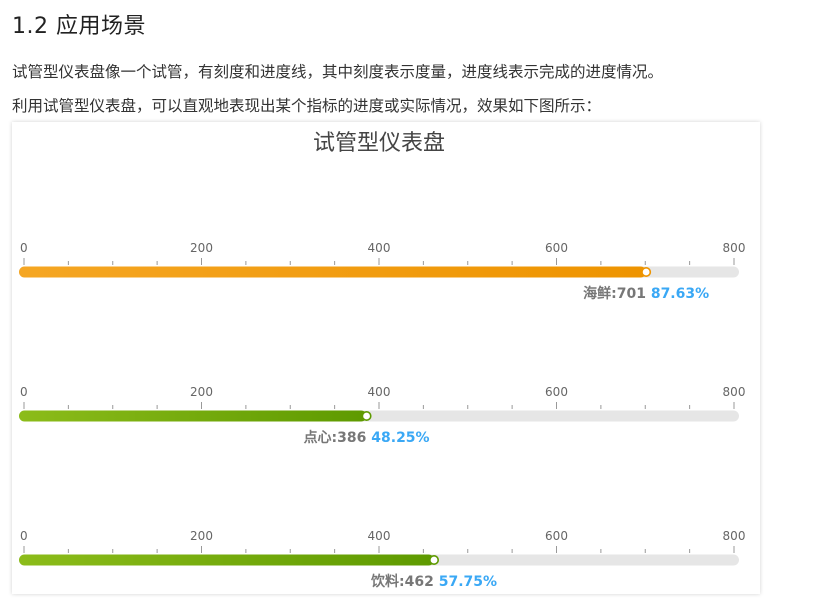 This screenshot has width=819, height=607. Describe the element at coordinates (400, 438) in the screenshot. I see `value-label-percent: 48.25%` at that location.